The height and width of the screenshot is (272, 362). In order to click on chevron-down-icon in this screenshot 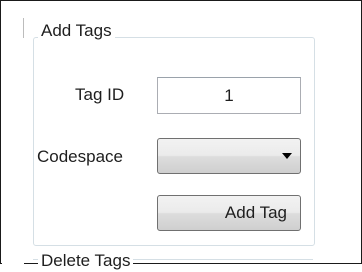, I will do `click(287, 156)`.